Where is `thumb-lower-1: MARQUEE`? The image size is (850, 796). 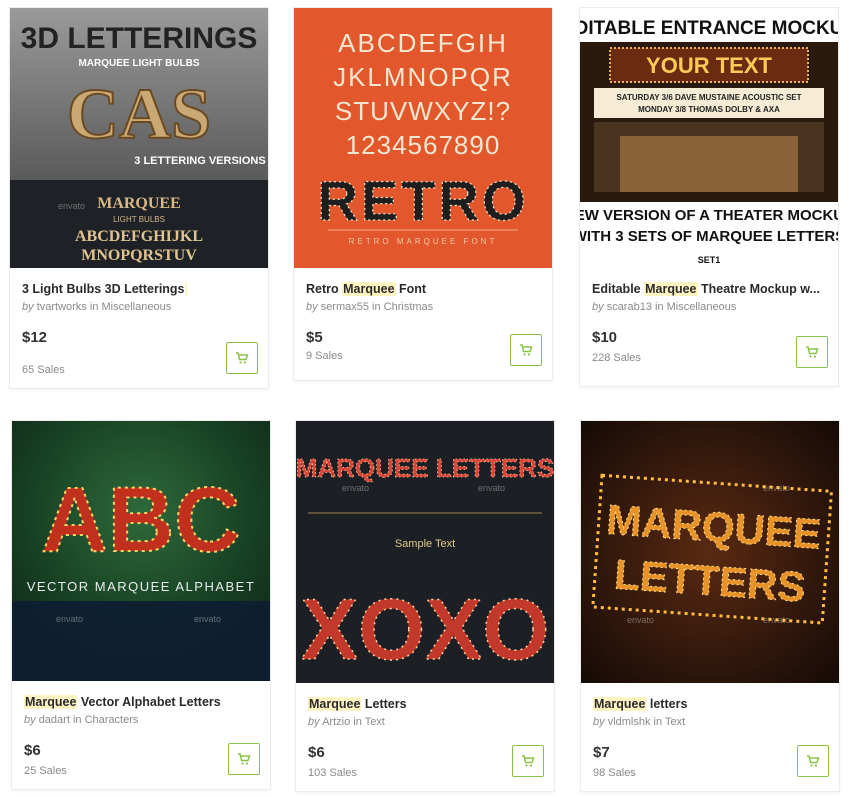 thumb-lower-1: MARQUEE is located at coordinates (139, 203).